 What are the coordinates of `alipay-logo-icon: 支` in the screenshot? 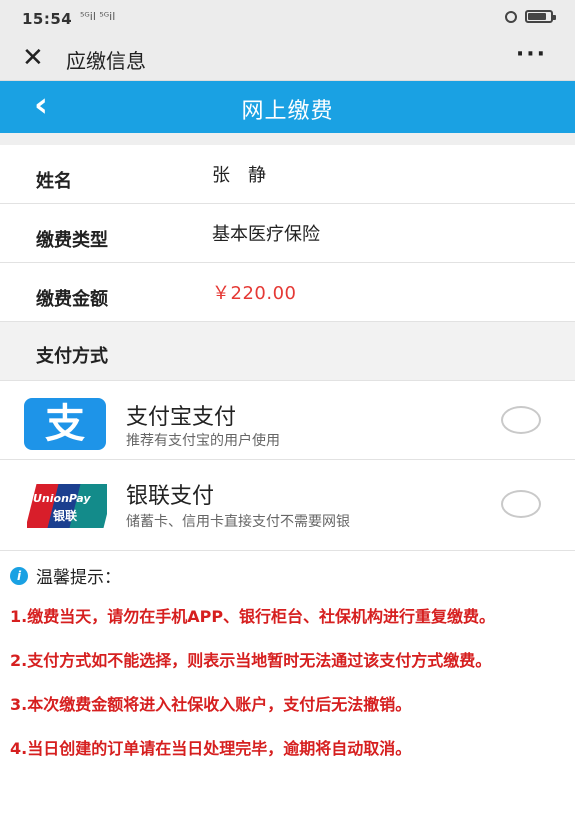 It's located at (65, 424).